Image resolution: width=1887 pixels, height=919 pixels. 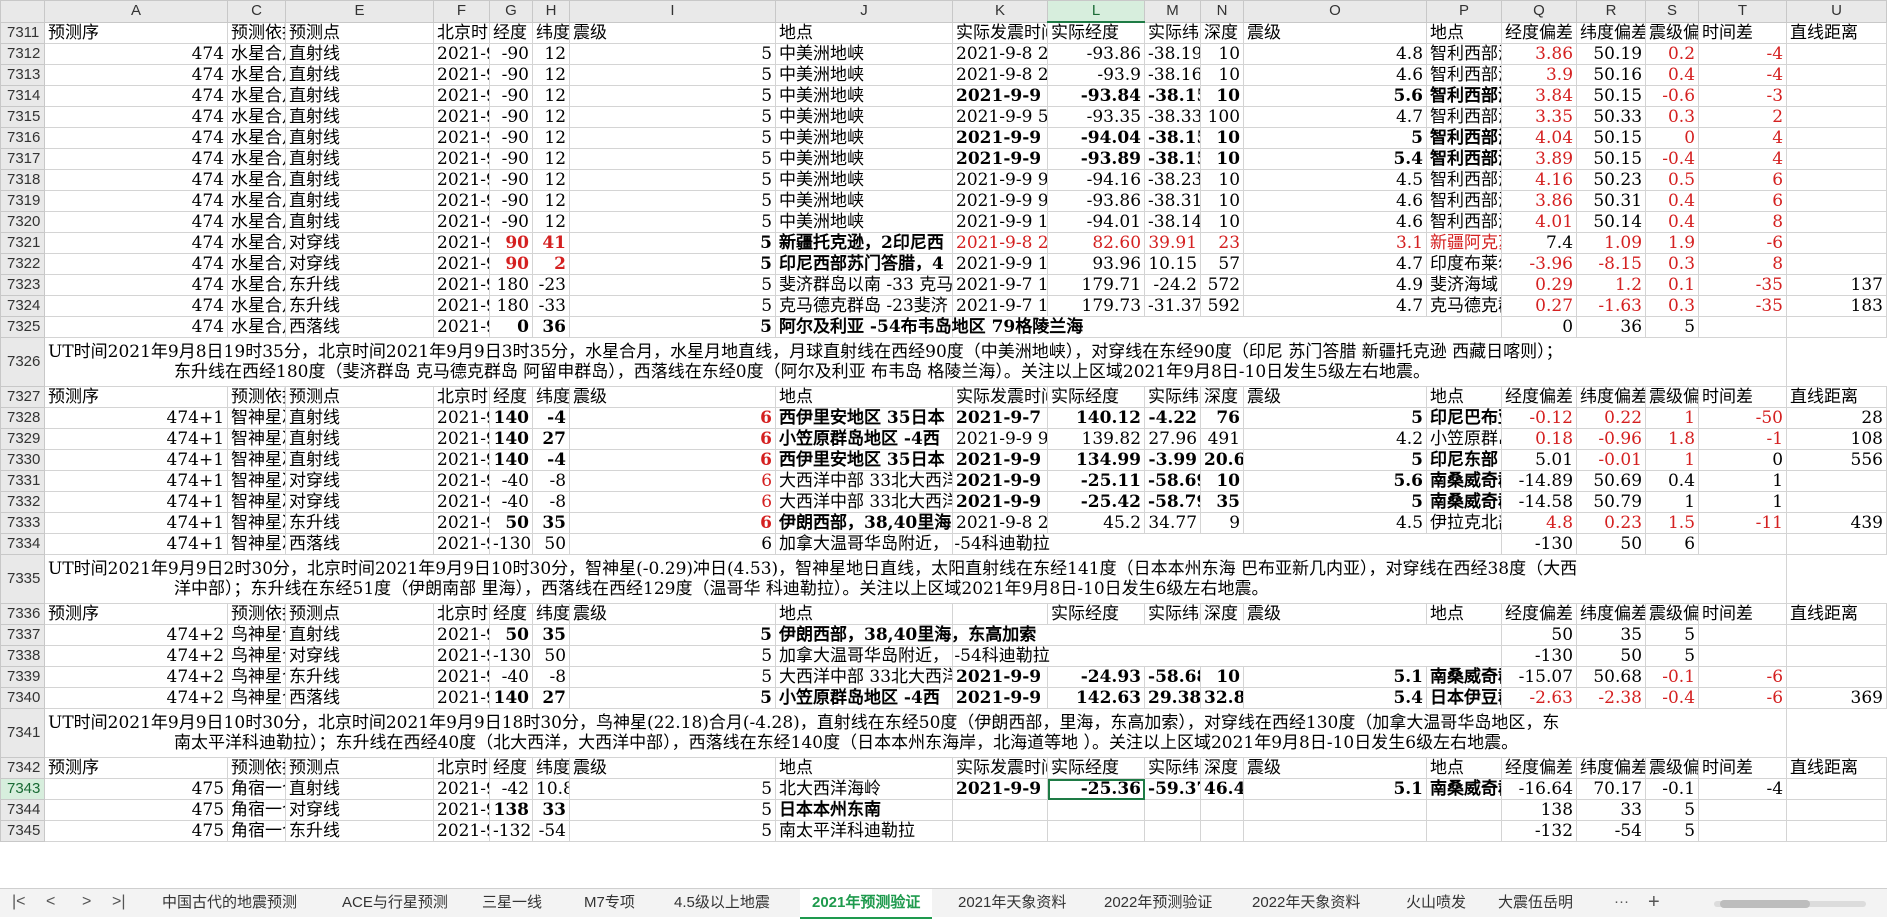 I want to click on cell-J: 中美洲地峡, so click(x=864, y=54).